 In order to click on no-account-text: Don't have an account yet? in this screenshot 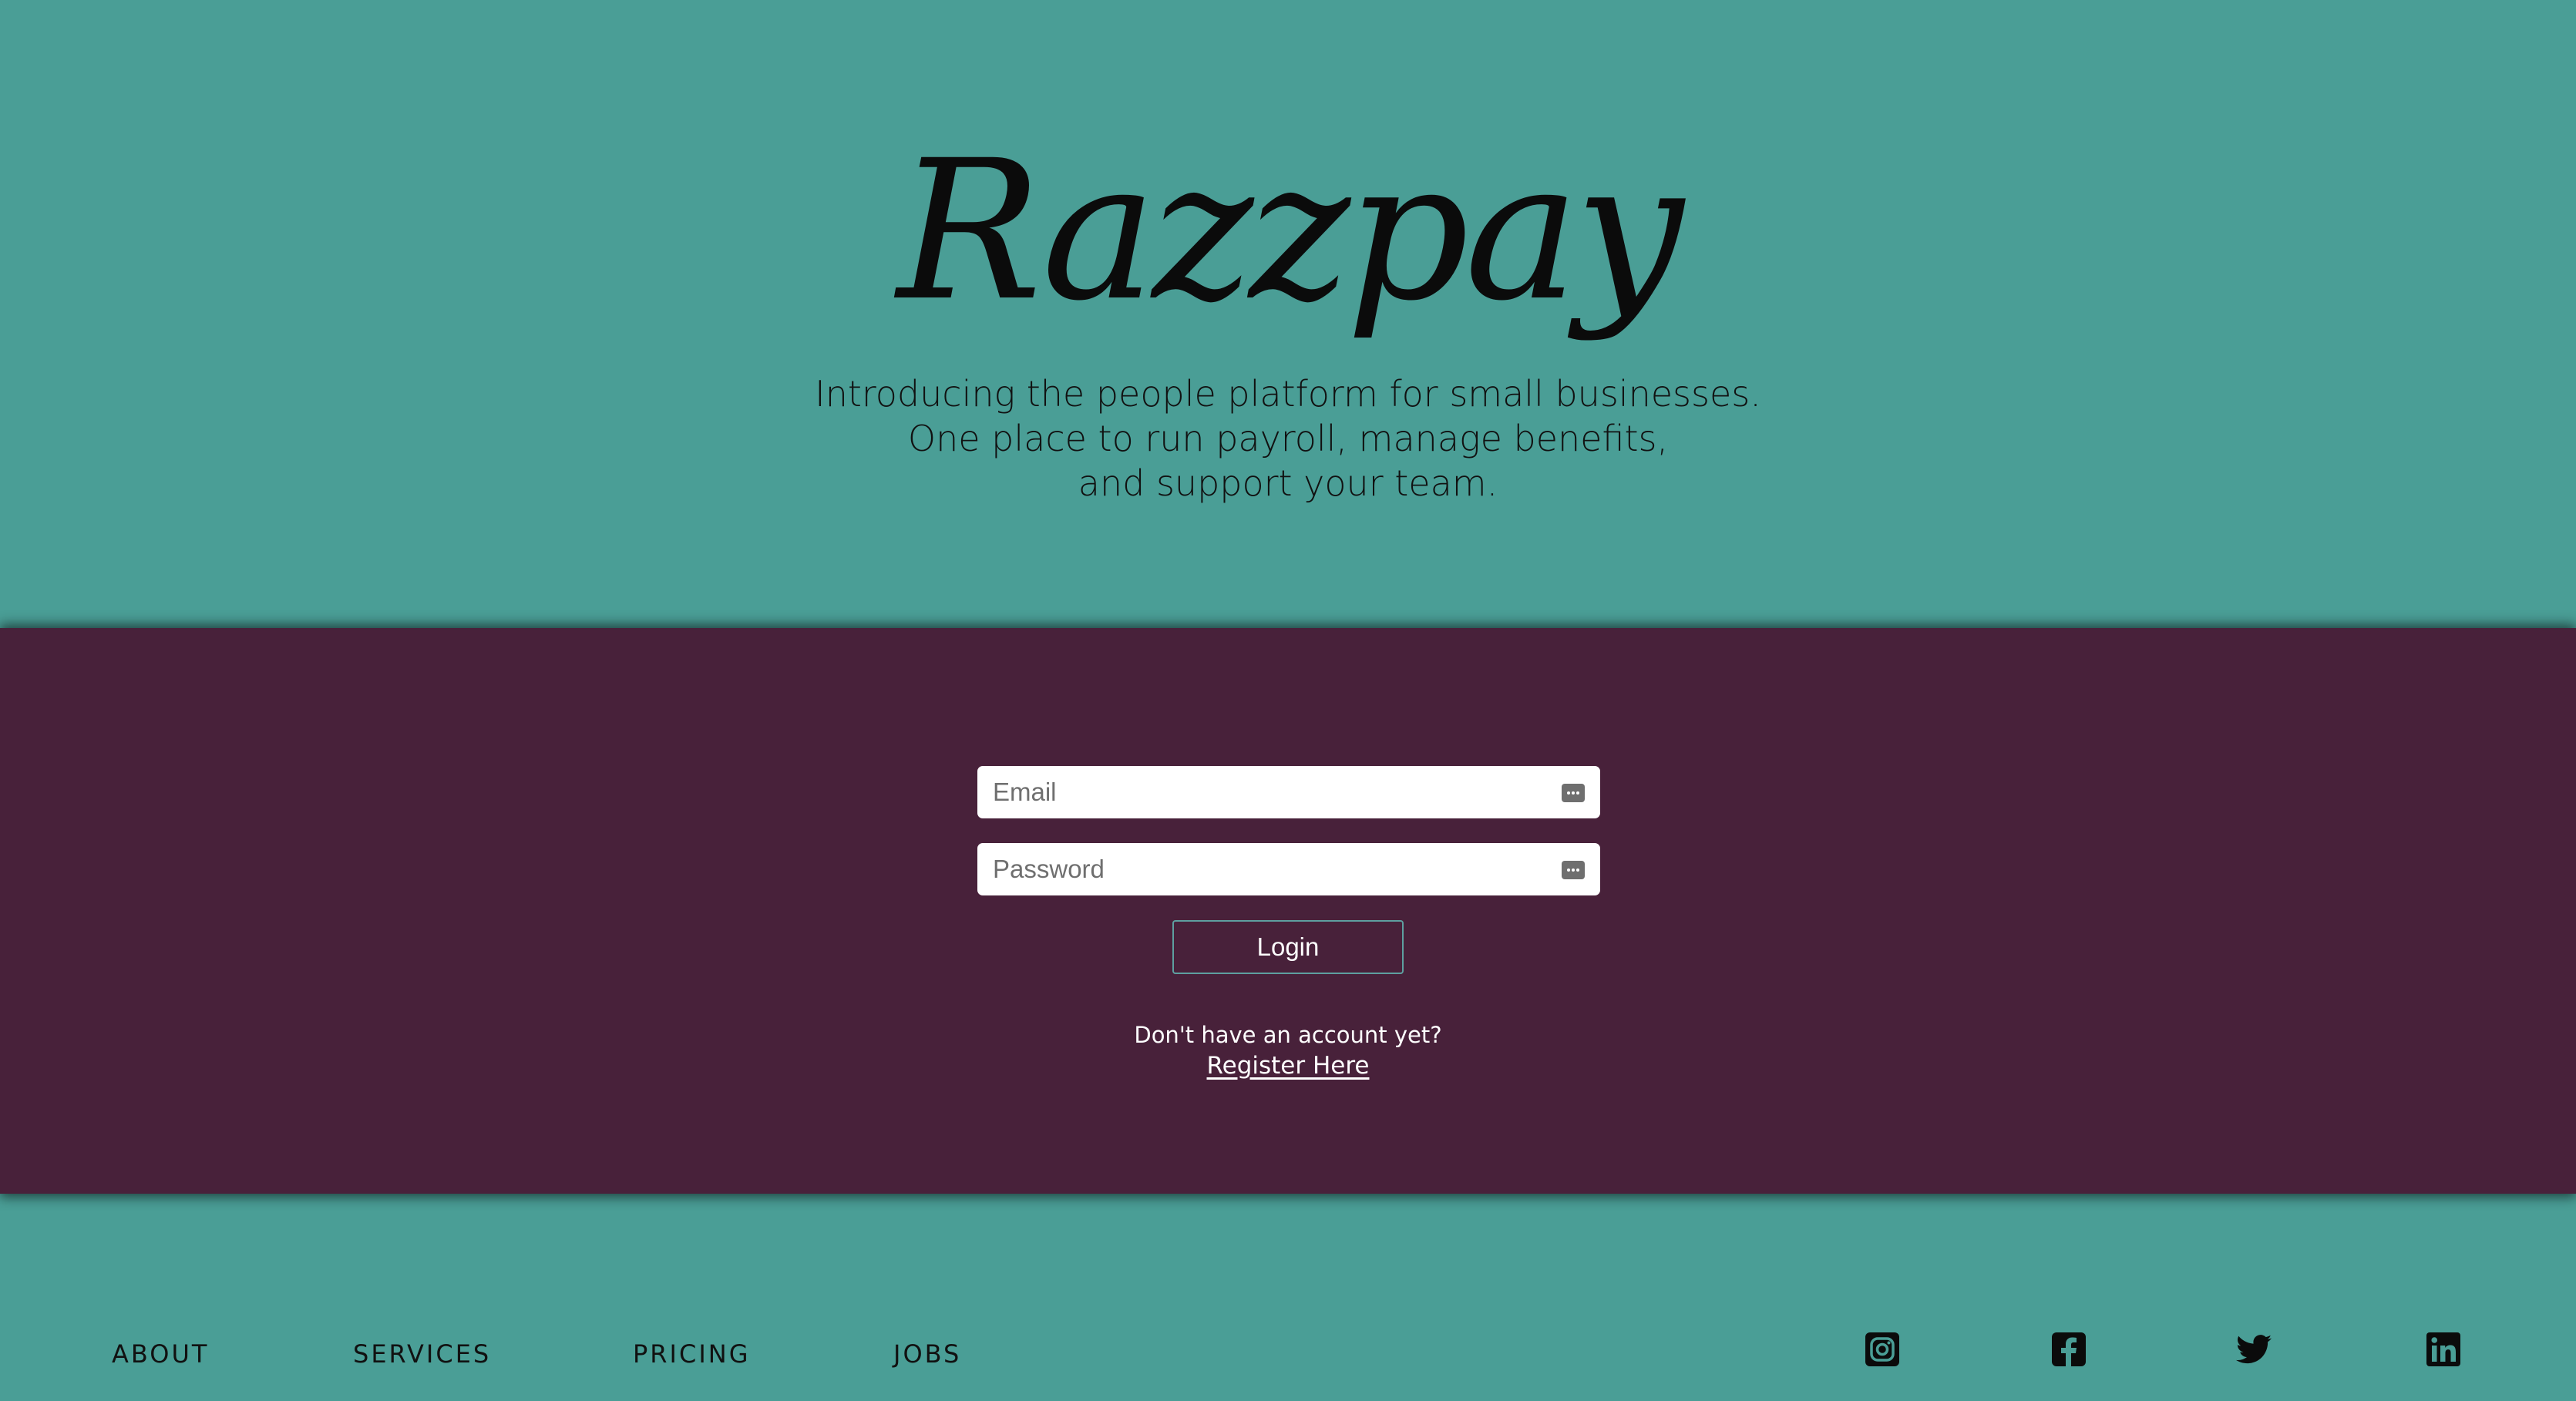, I will do `click(1288, 1035)`.